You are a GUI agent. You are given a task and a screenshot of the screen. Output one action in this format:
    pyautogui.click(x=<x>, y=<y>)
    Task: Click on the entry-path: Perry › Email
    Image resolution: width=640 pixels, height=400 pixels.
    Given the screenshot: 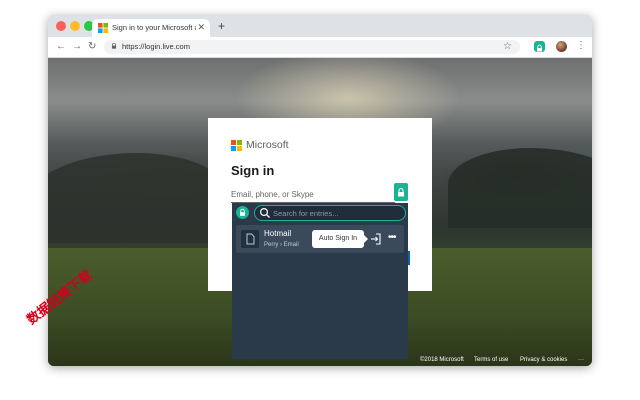 What is the action you would take?
    pyautogui.click(x=281, y=245)
    